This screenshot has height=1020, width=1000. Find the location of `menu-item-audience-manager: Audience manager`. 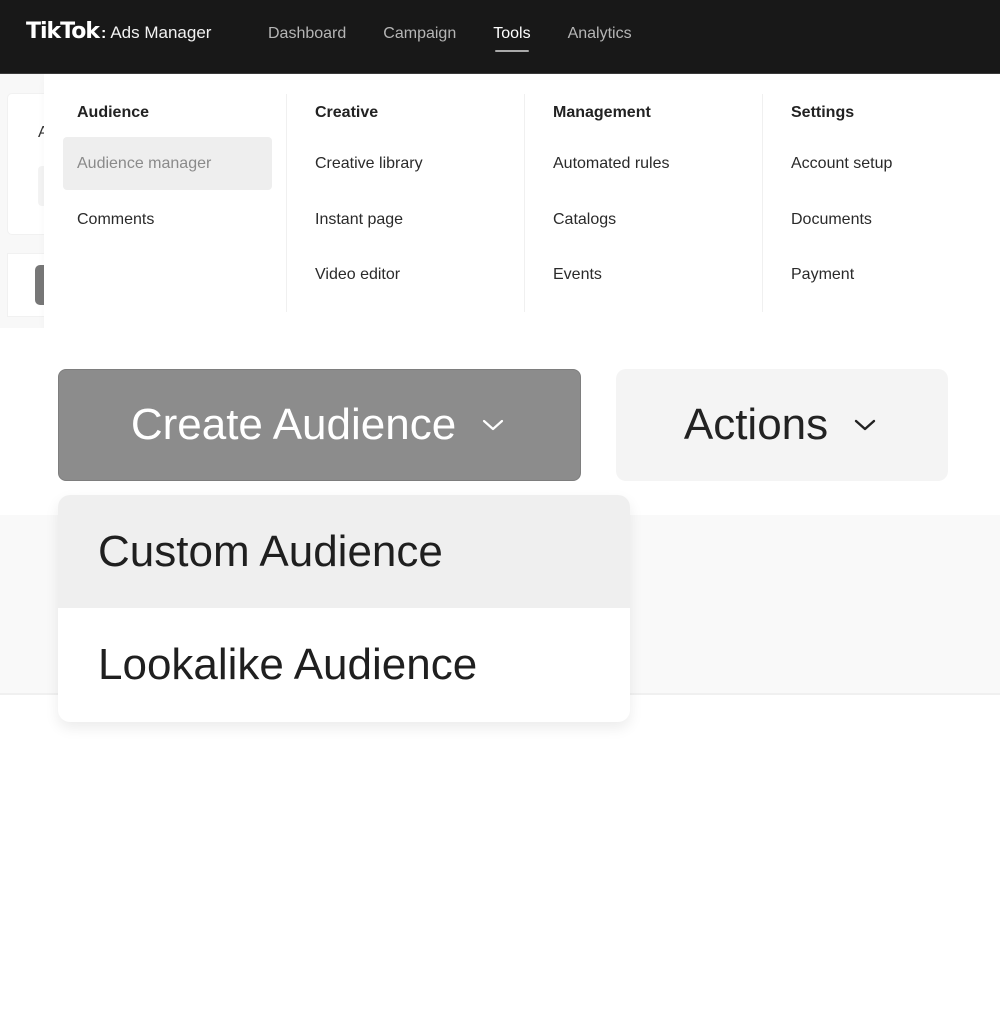

menu-item-audience-manager: Audience manager is located at coordinates (167, 163).